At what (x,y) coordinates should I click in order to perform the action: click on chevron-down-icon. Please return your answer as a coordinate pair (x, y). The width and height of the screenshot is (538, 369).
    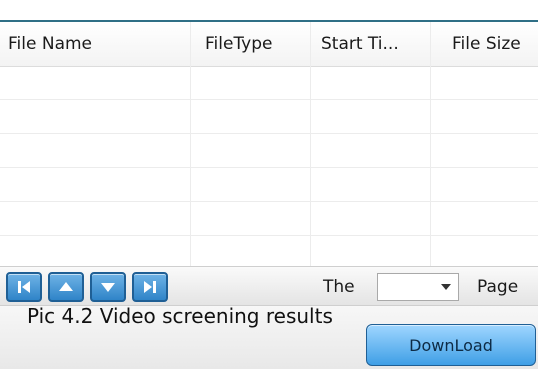
    Looking at the image, I should click on (446, 287).